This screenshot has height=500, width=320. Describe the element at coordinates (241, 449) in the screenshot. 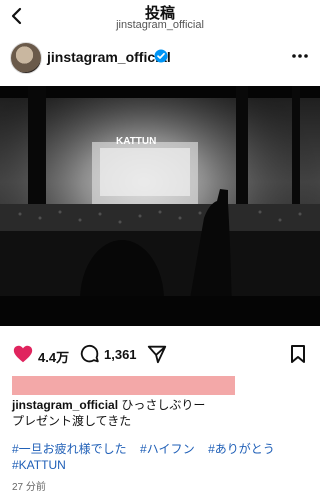

I see `hashtag: #ありがとう` at that location.